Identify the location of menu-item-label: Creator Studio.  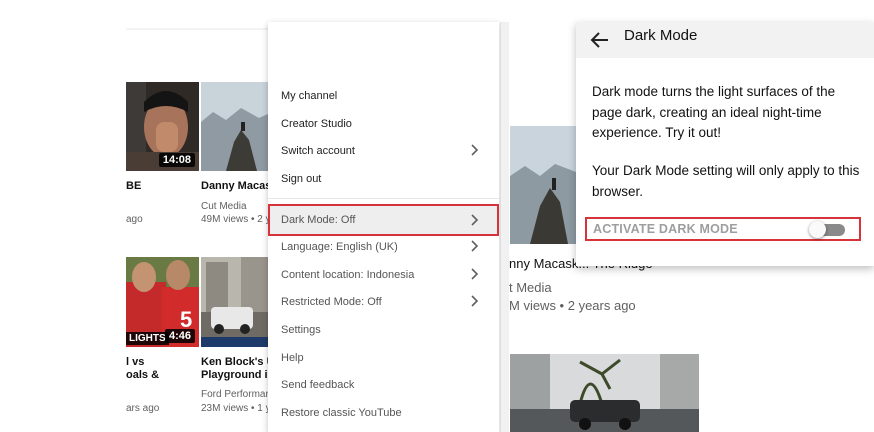
(316, 124).